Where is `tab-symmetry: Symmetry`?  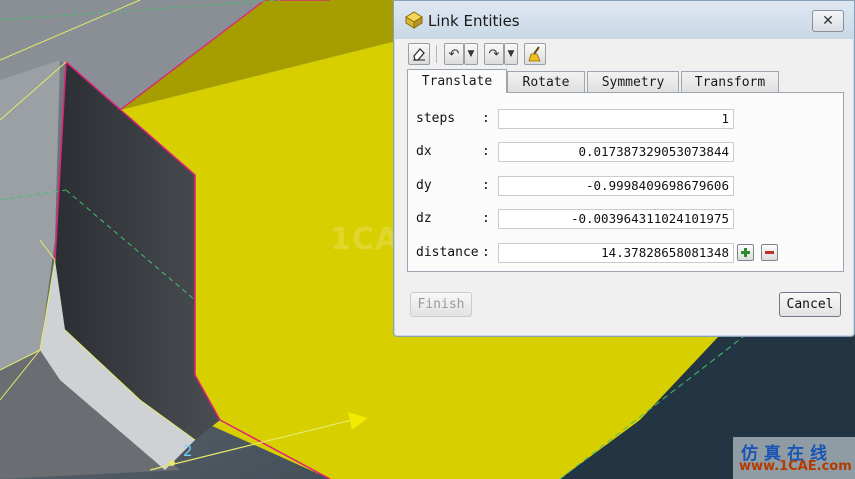
tab-symmetry: Symmetry is located at coordinates (633, 82).